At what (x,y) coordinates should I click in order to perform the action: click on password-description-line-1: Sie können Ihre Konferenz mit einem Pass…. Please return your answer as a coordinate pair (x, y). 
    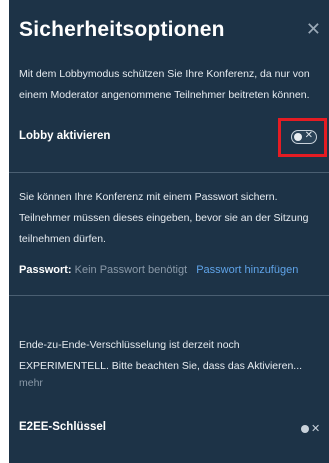
    Looking at the image, I should click on (148, 197).